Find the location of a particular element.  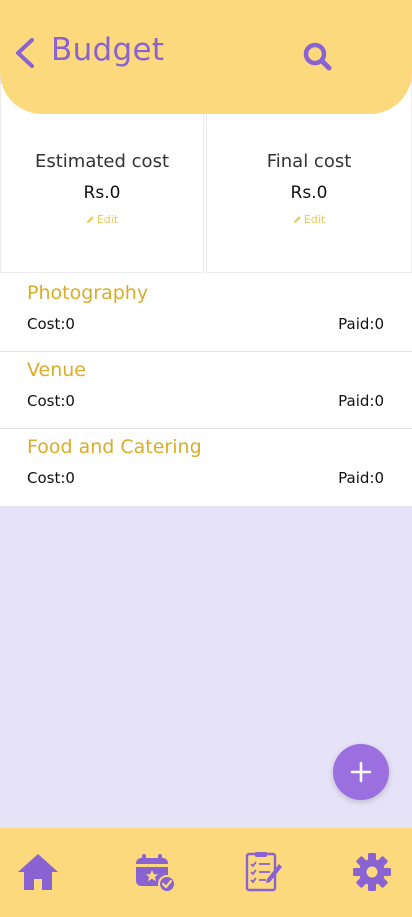

edit-estimated-cost-button: Edit is located at coordinates (102, 219).